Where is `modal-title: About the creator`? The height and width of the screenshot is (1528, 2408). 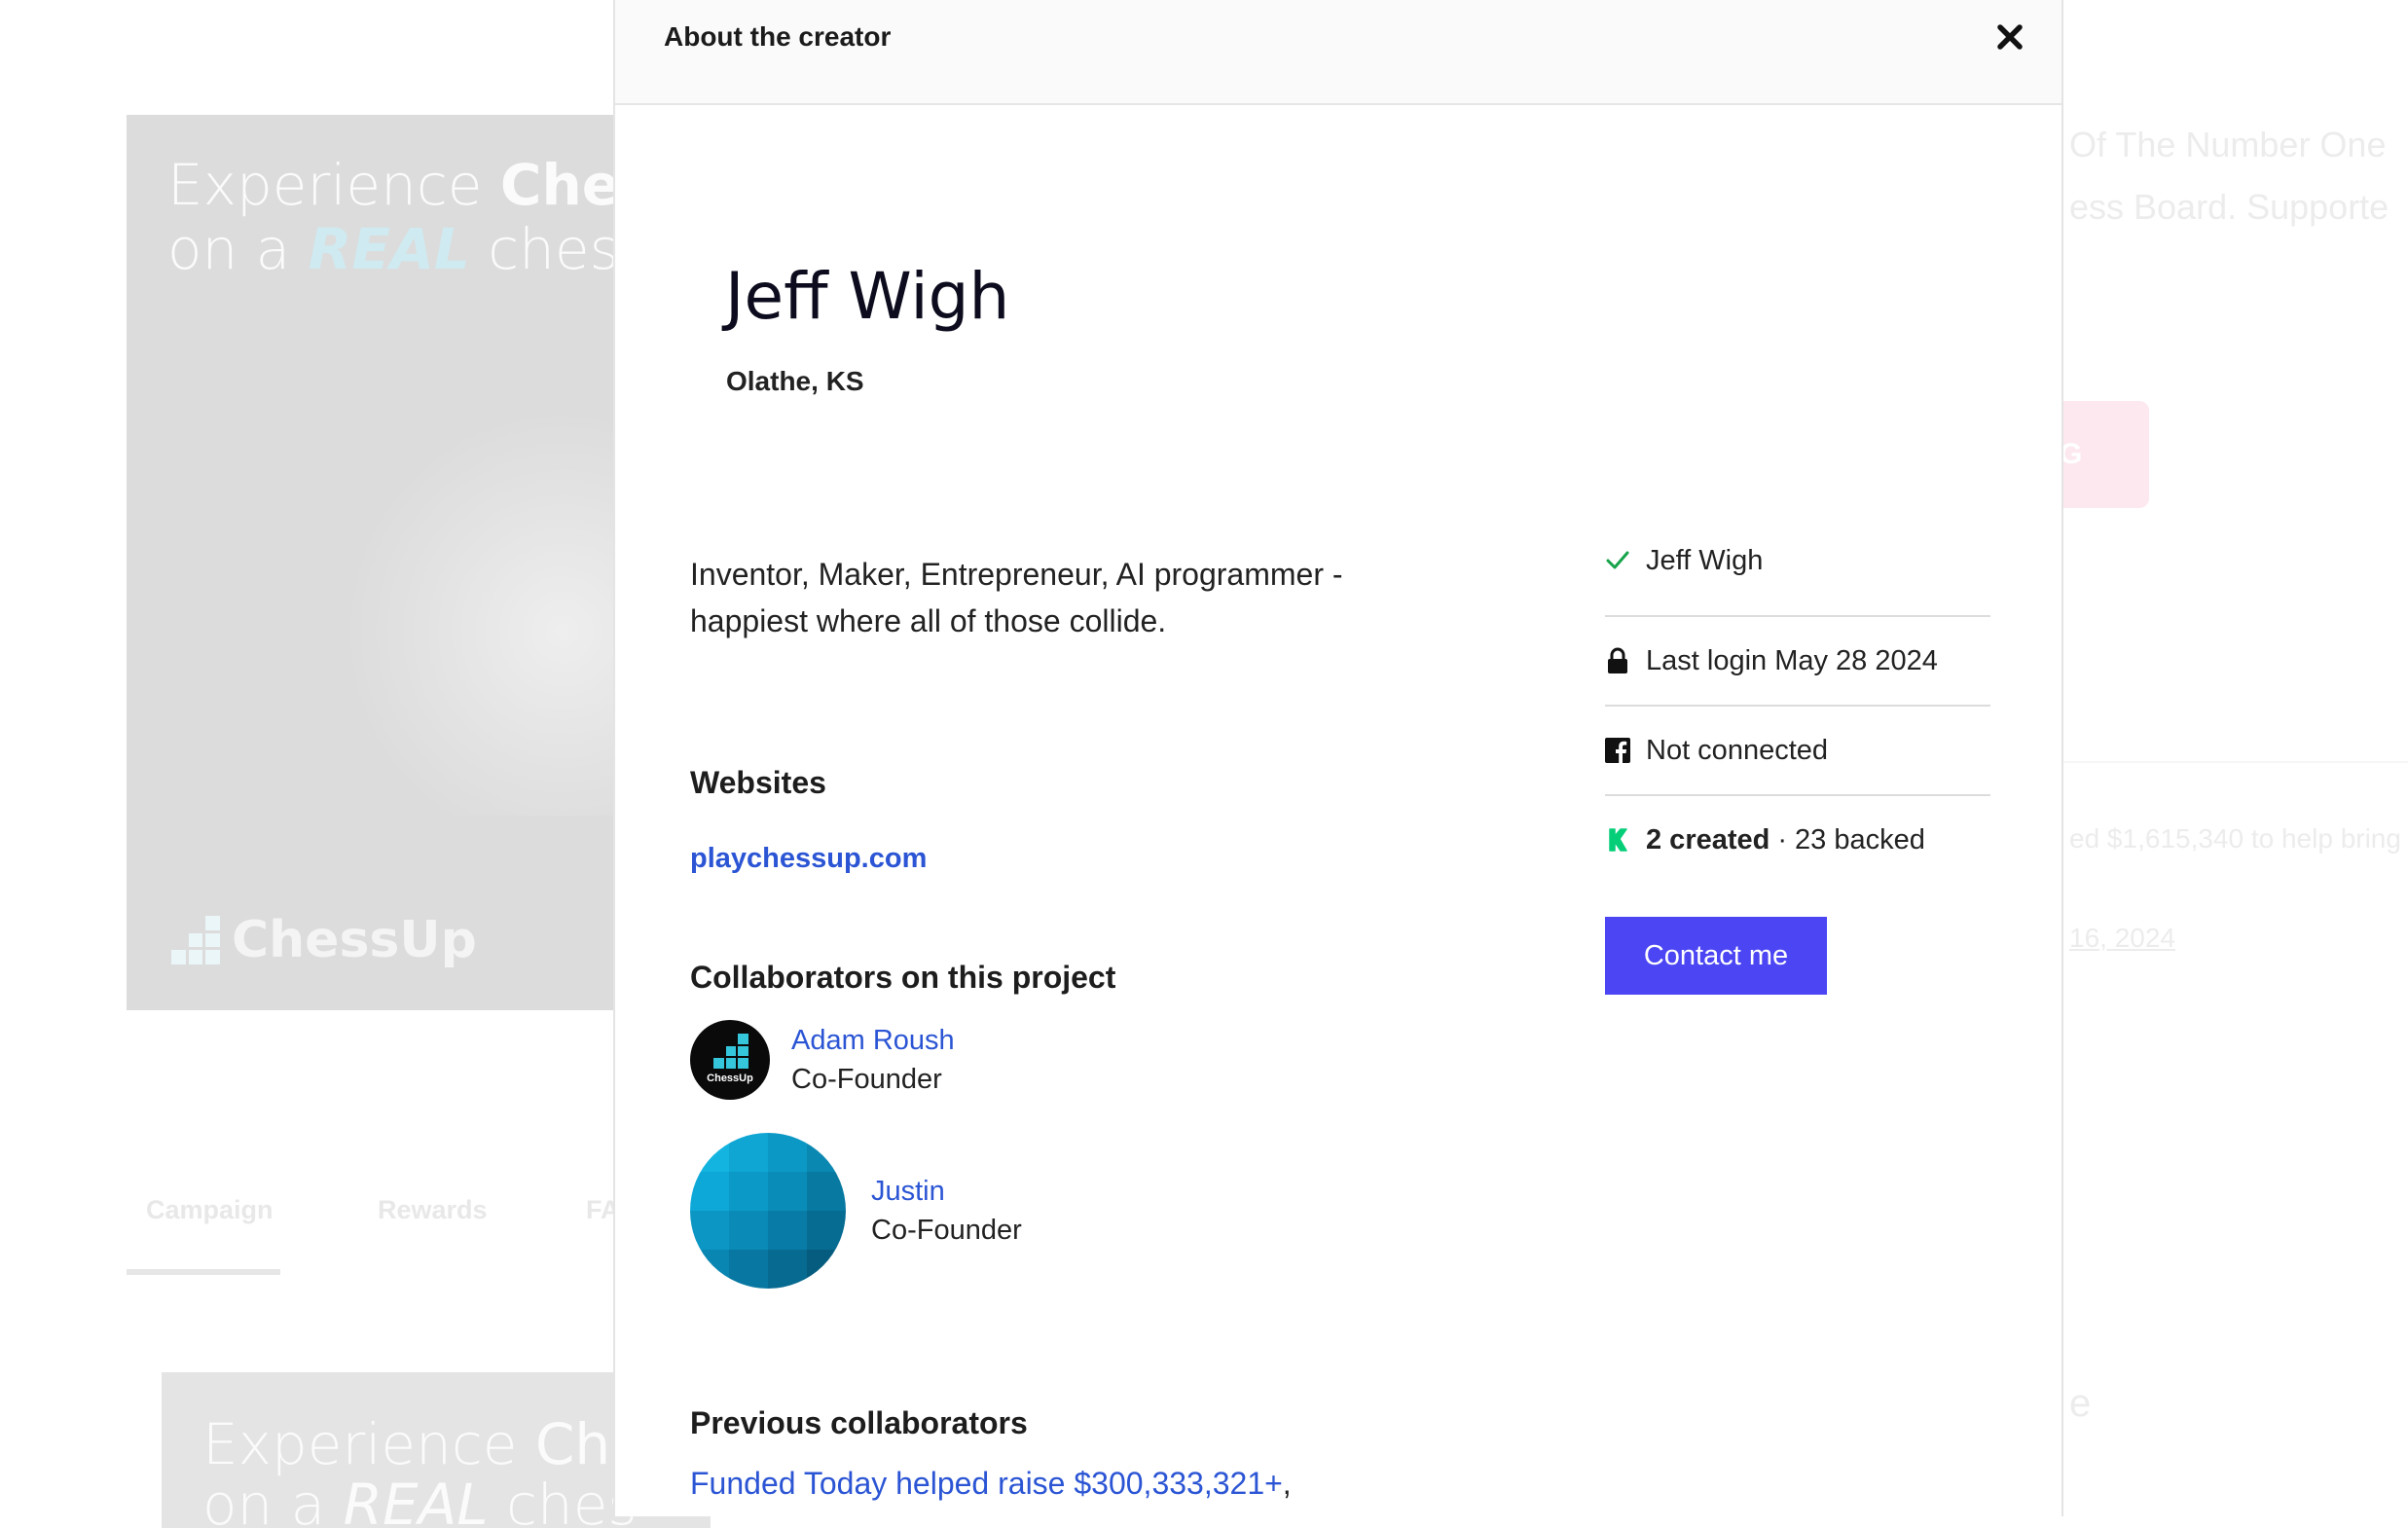 modal-title: About the creator is located at coordinates (778, 36).